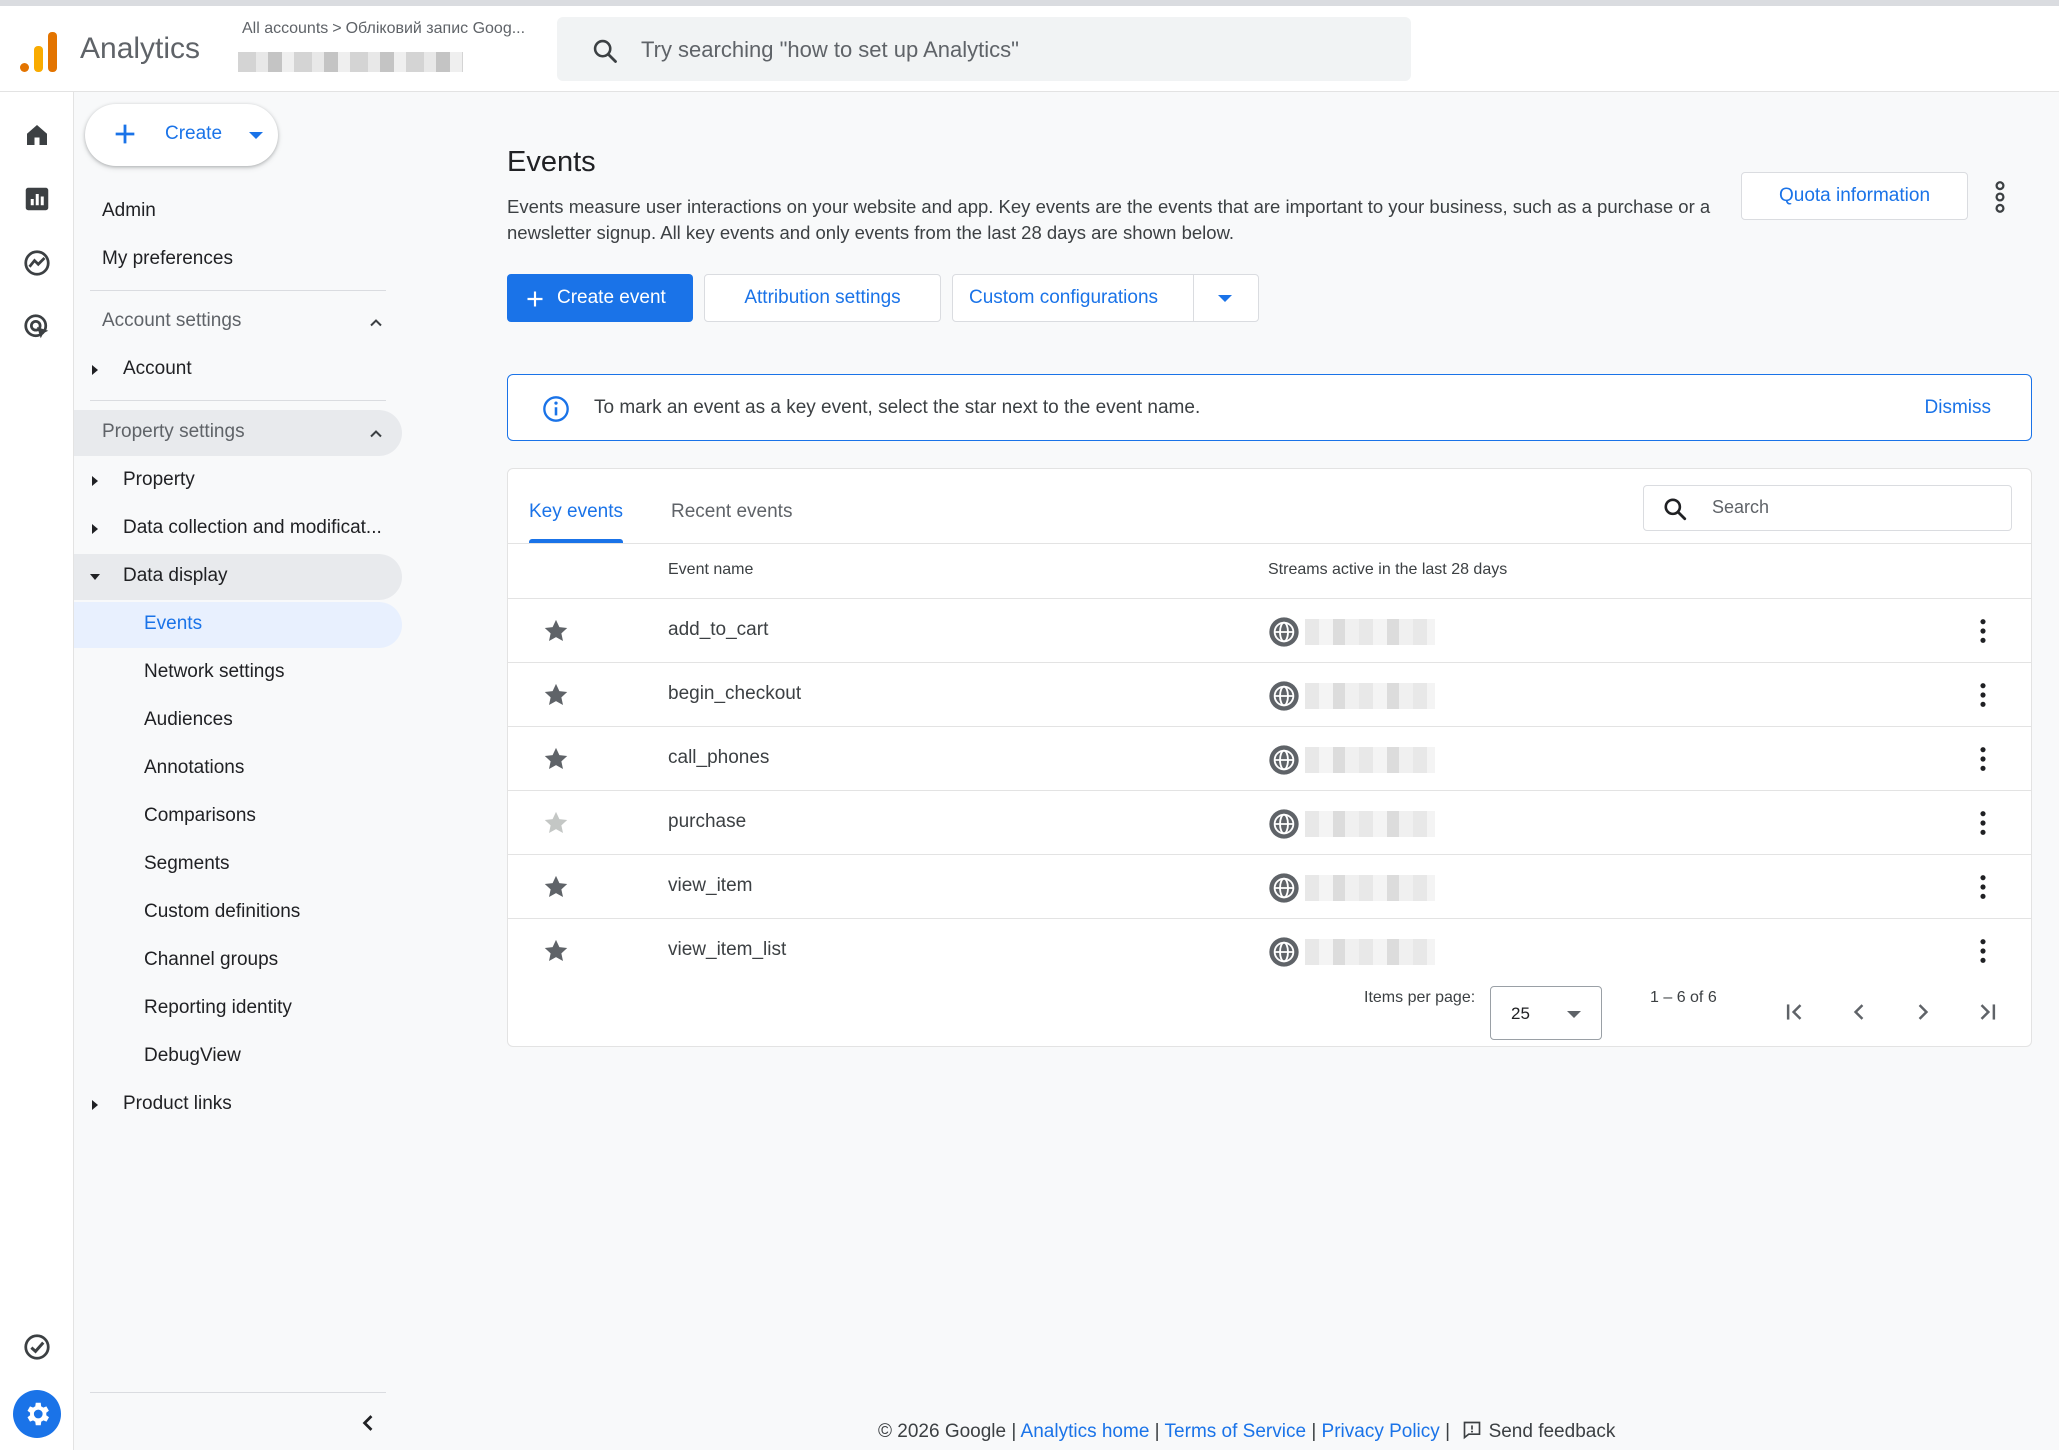 The height and width of the screenshot is (1450, 2059). Describe the element at coordinates (556, 823) in the screenshot. I see `star-outline-icon` at that location.